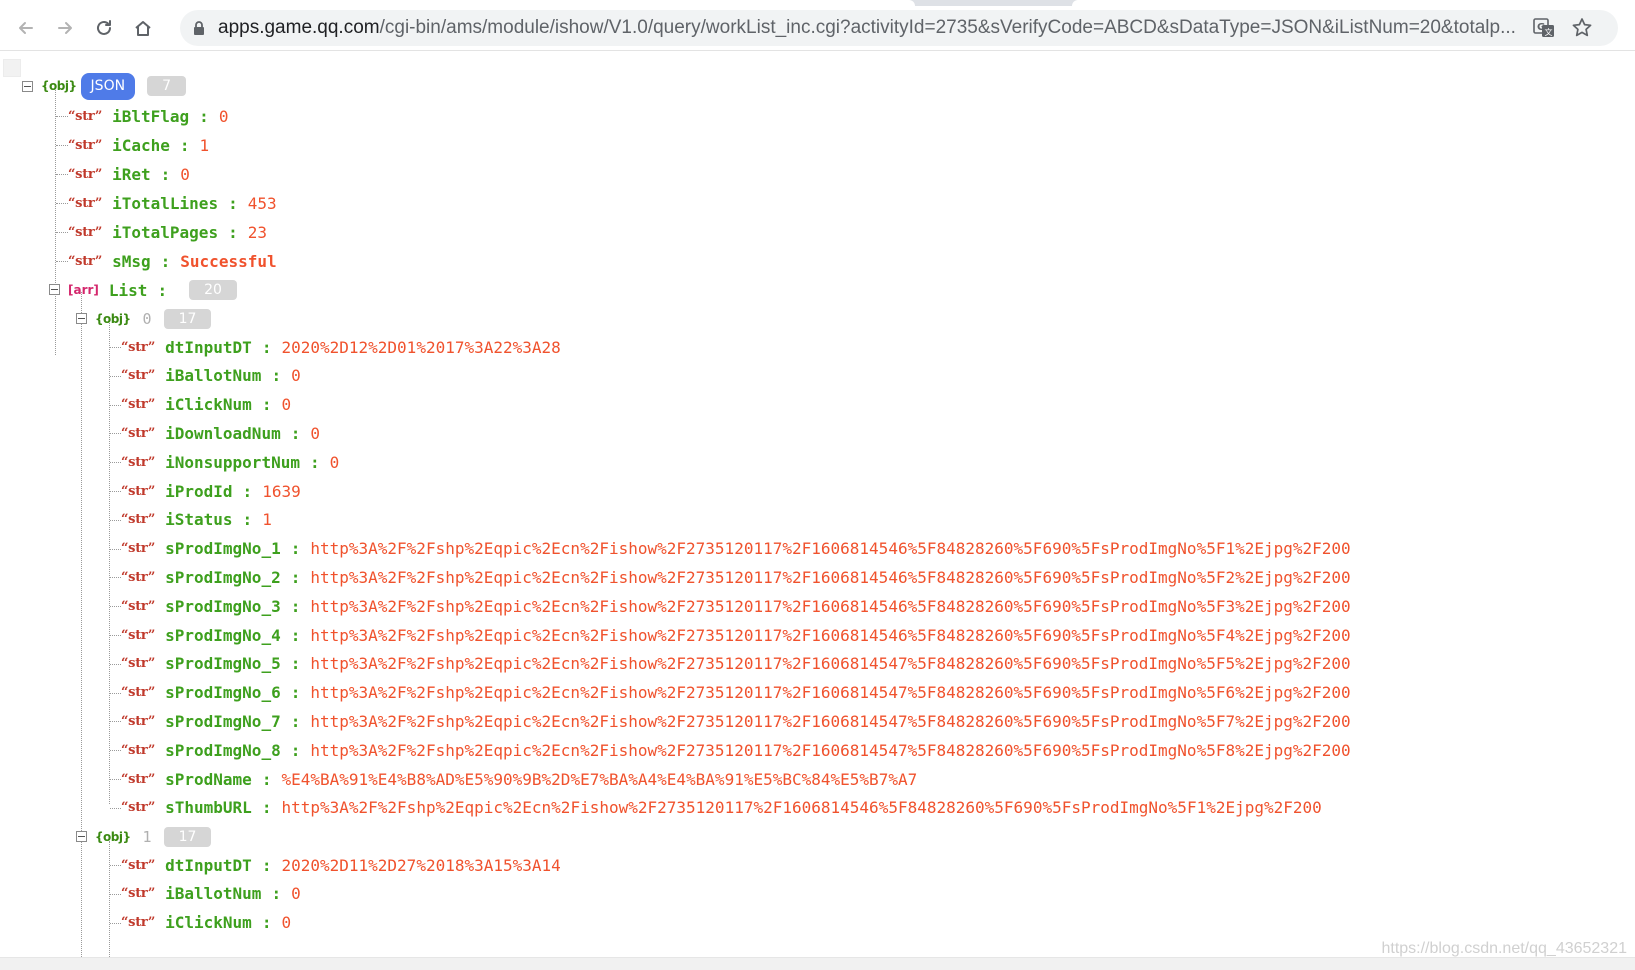 This screenshot has height=970, width=1635. What do you see at coordinates (187, 319) in the screenshot?
I see `child-count-badge: 17` at bounding box center [187, 319].